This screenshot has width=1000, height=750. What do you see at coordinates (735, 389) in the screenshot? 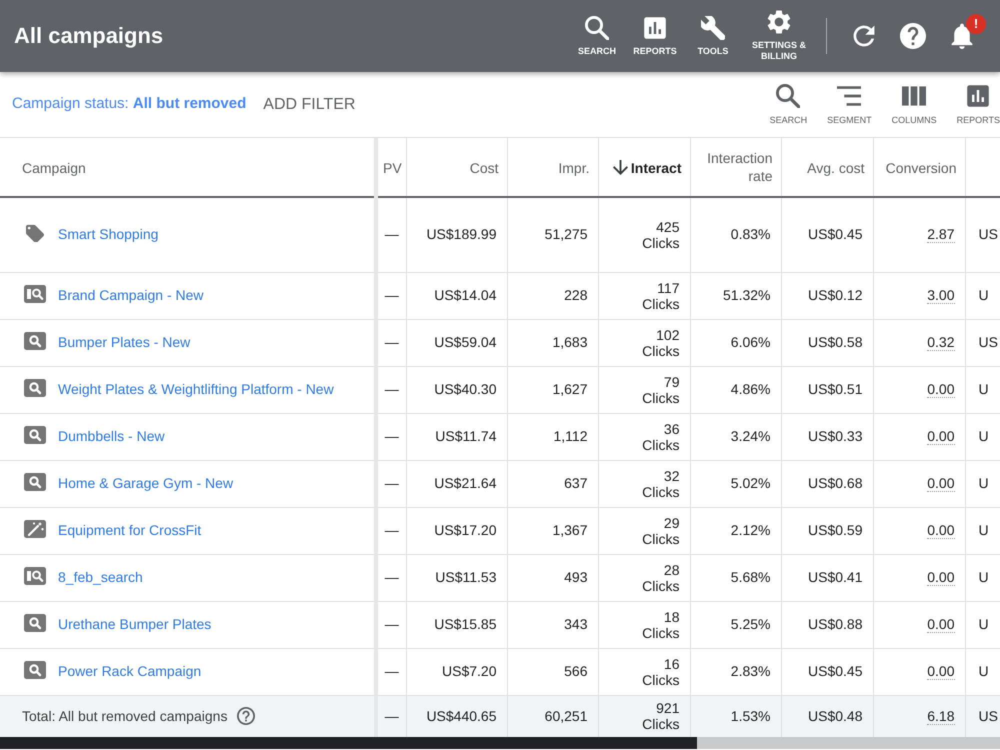
I see `table-cell: 4.86%` at bounding box center [735, 389].